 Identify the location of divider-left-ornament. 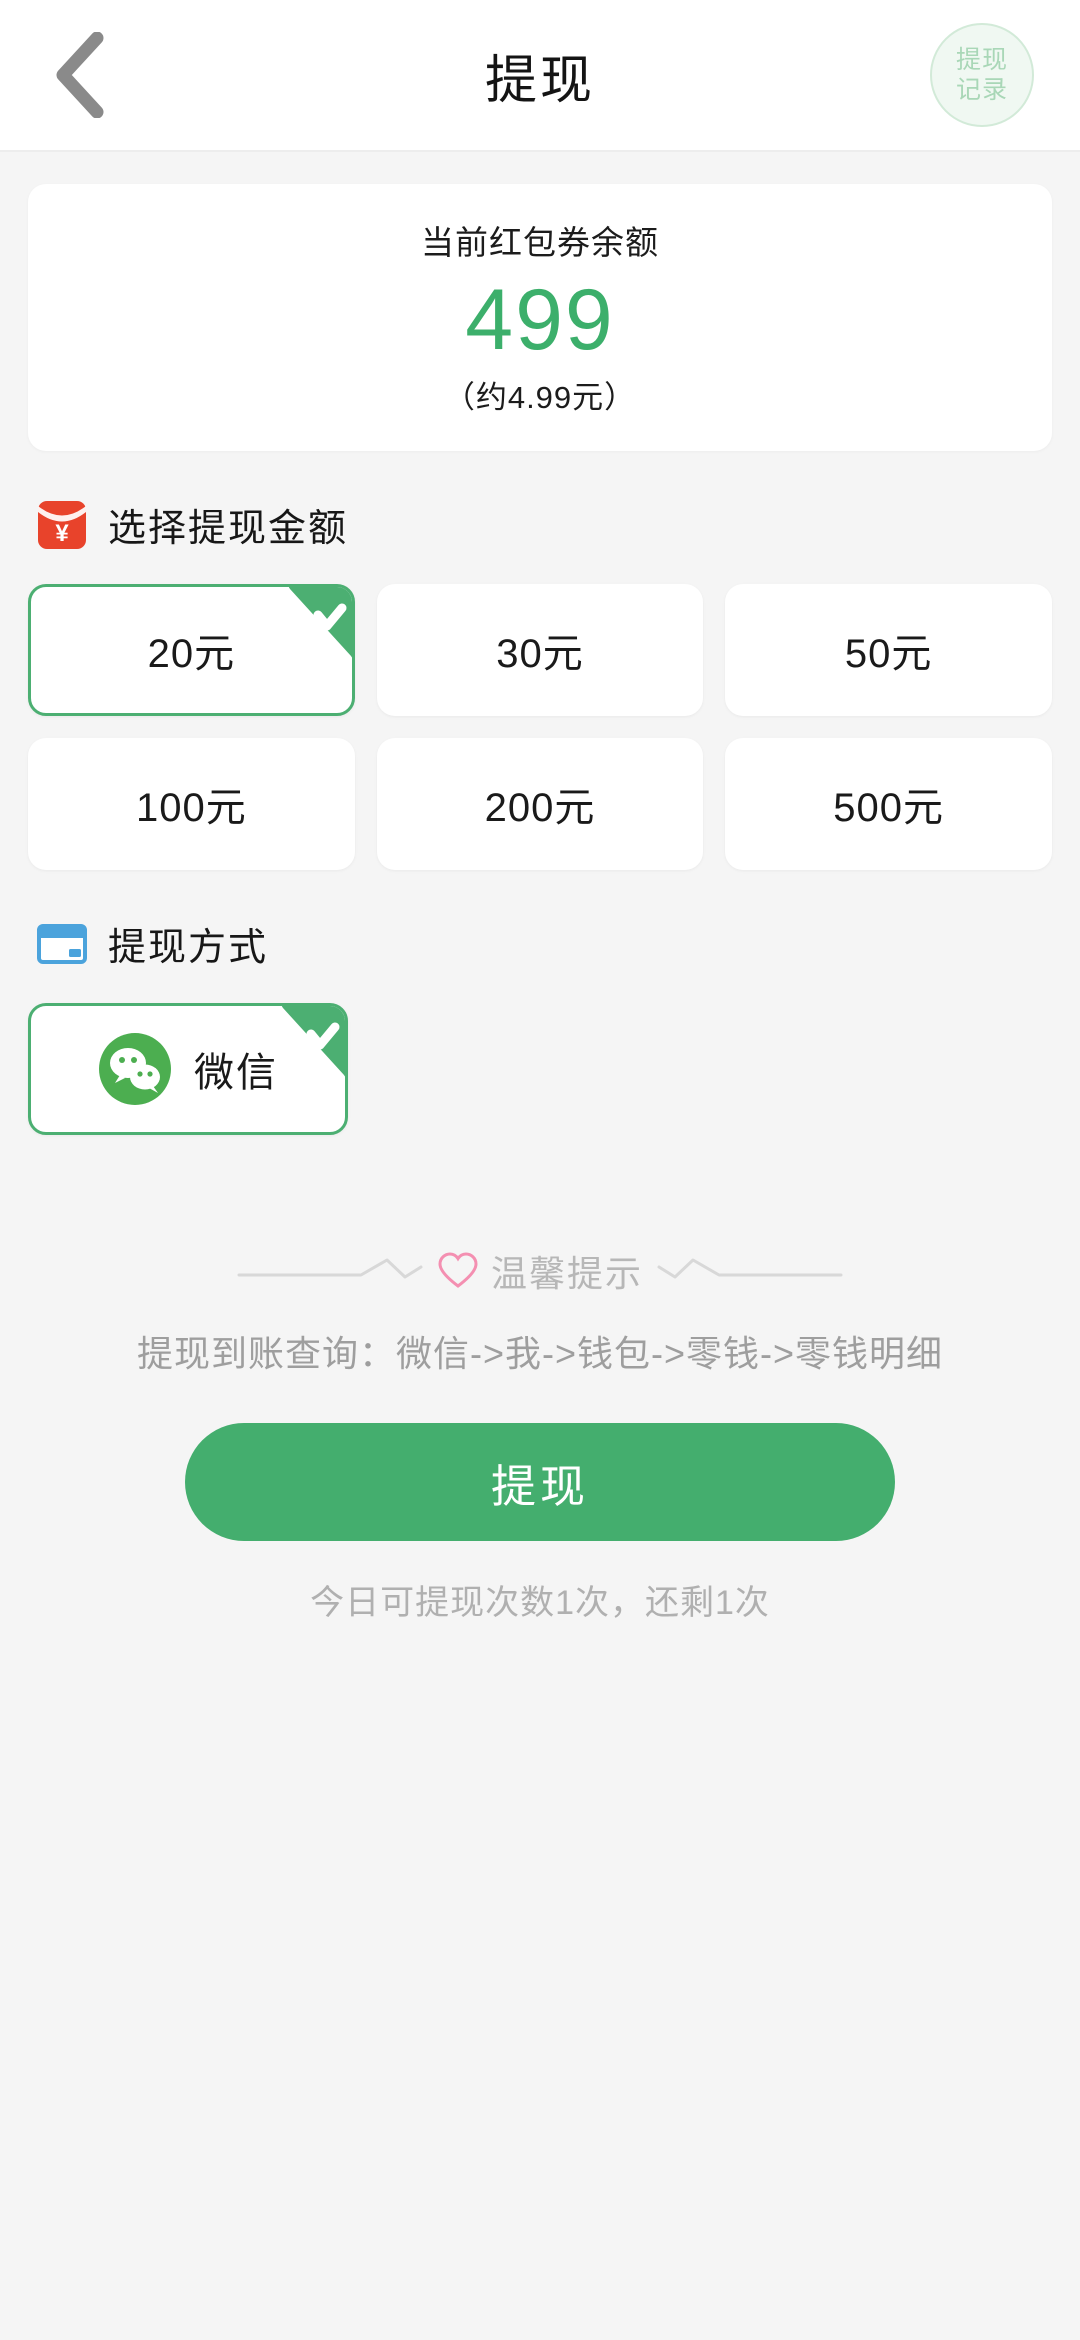
(330, 1268).